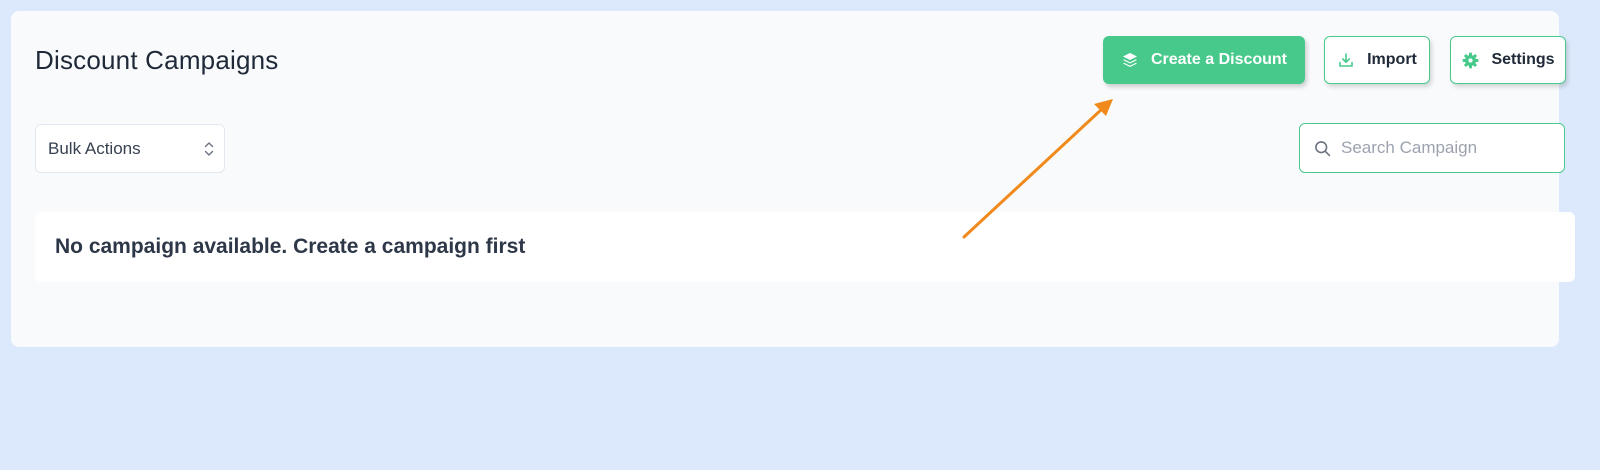  I want to click on page-title: Discount Campaigns, so click(157, 60).